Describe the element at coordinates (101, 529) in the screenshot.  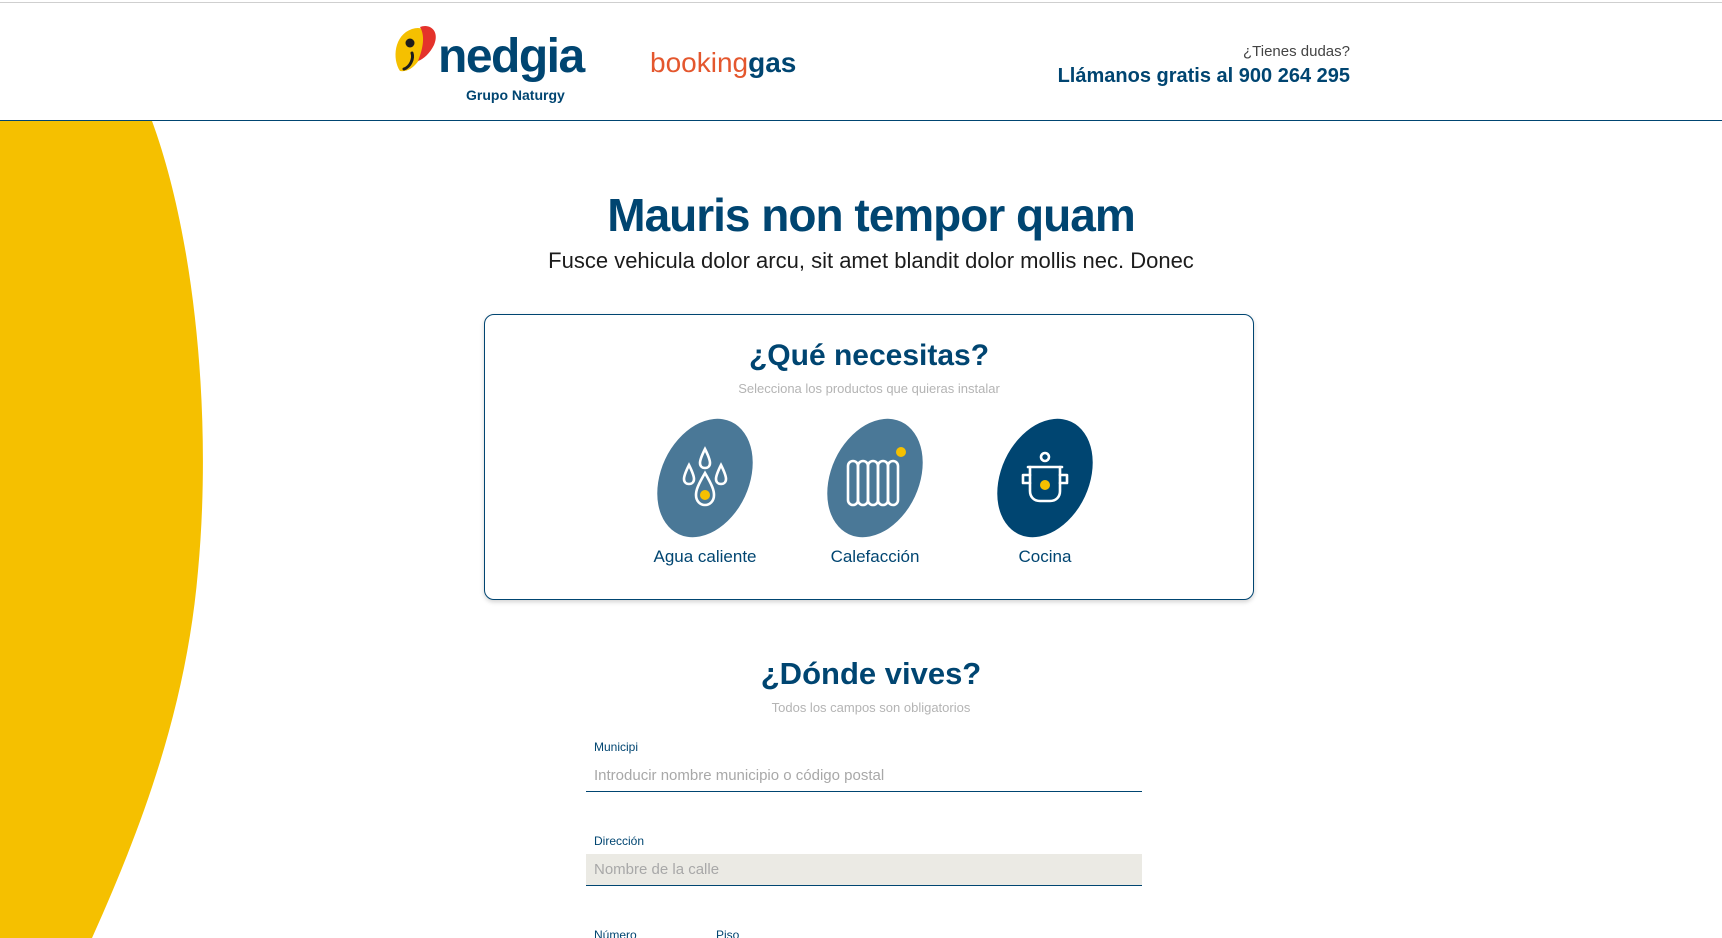
I see `decorative-yellow-shape` at that location.